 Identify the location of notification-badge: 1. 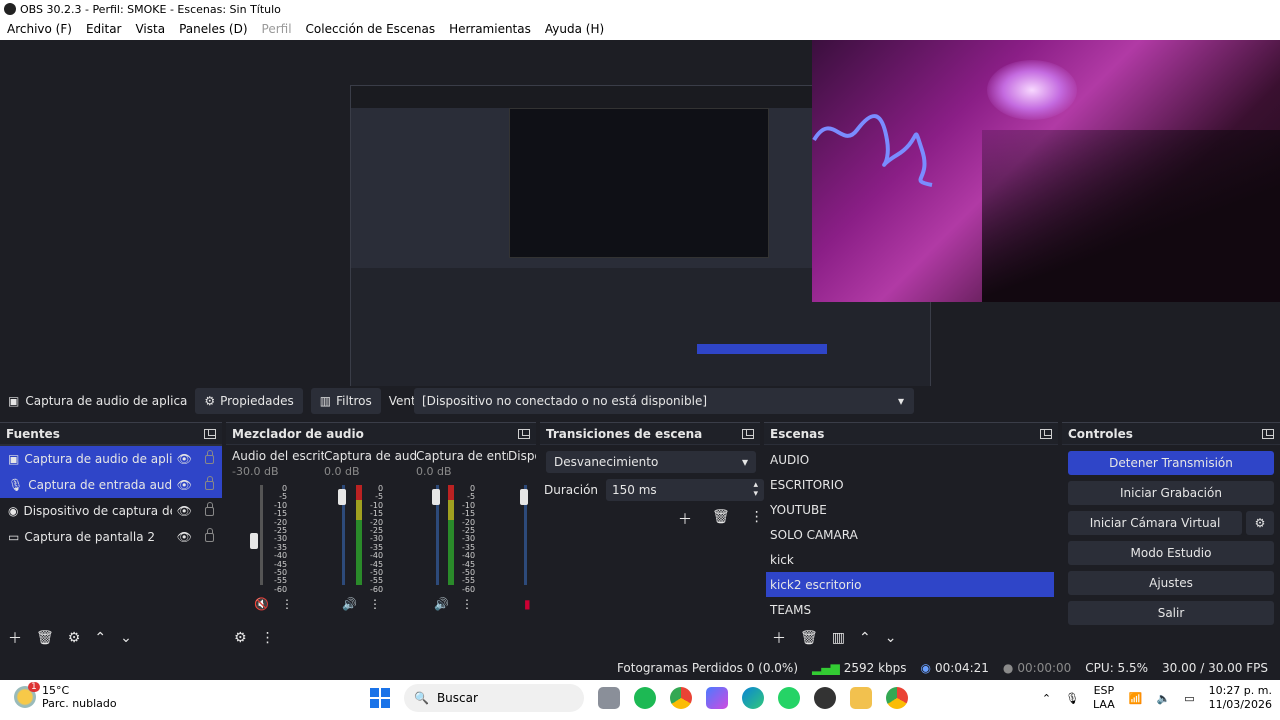
(34, 687).